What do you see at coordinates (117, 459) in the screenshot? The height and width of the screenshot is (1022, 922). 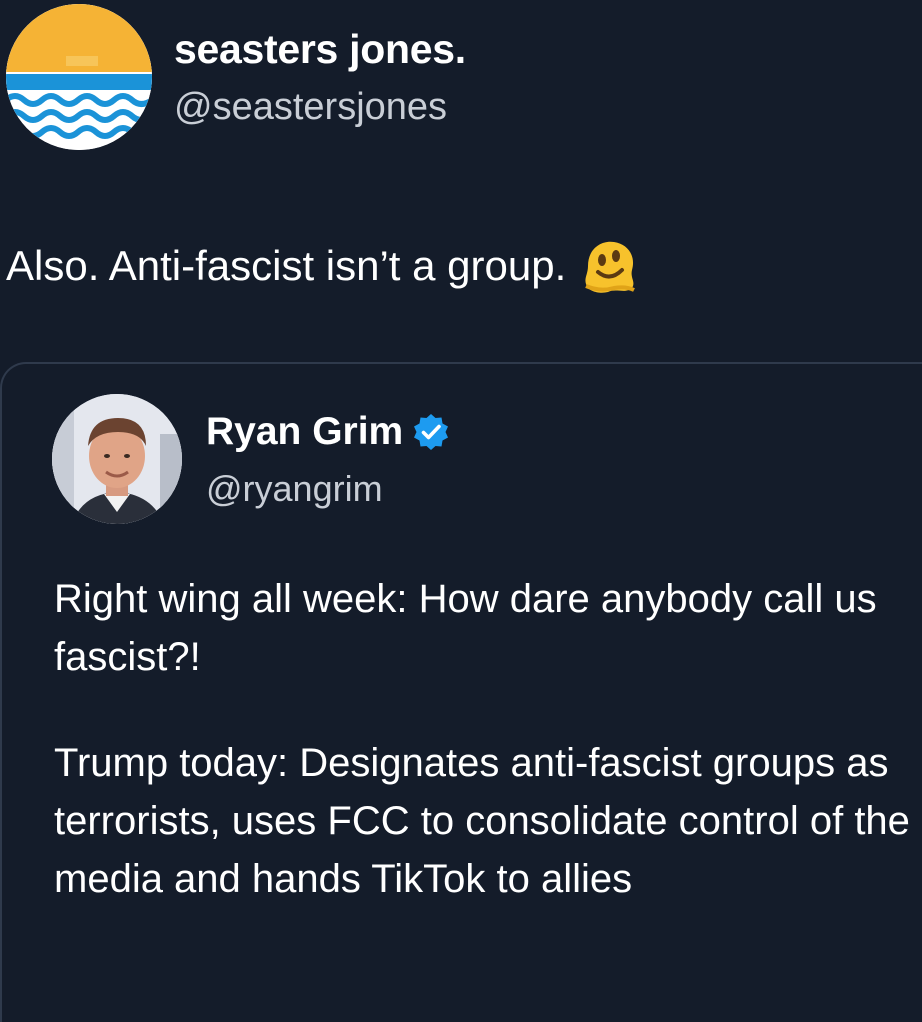 I see `quoted-author-avatar` at bounding box center [117, 459].